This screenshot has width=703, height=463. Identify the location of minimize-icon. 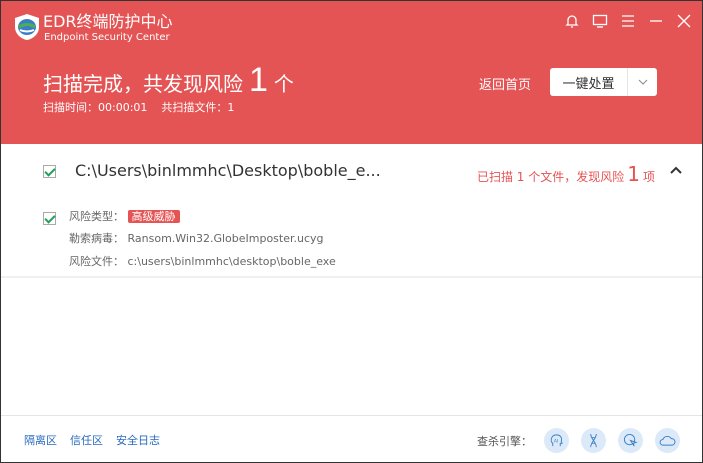
(656, 21).